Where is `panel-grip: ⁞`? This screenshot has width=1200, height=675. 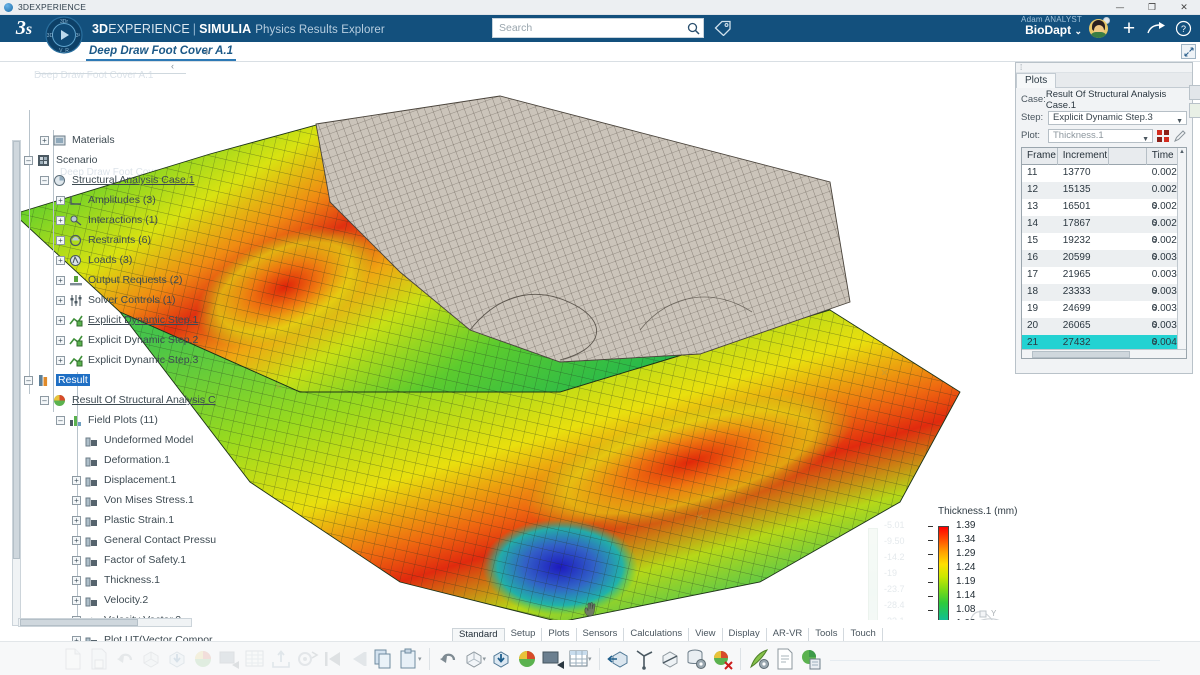
panel-grip: ⁞ is located at coordinates (1104, 68).